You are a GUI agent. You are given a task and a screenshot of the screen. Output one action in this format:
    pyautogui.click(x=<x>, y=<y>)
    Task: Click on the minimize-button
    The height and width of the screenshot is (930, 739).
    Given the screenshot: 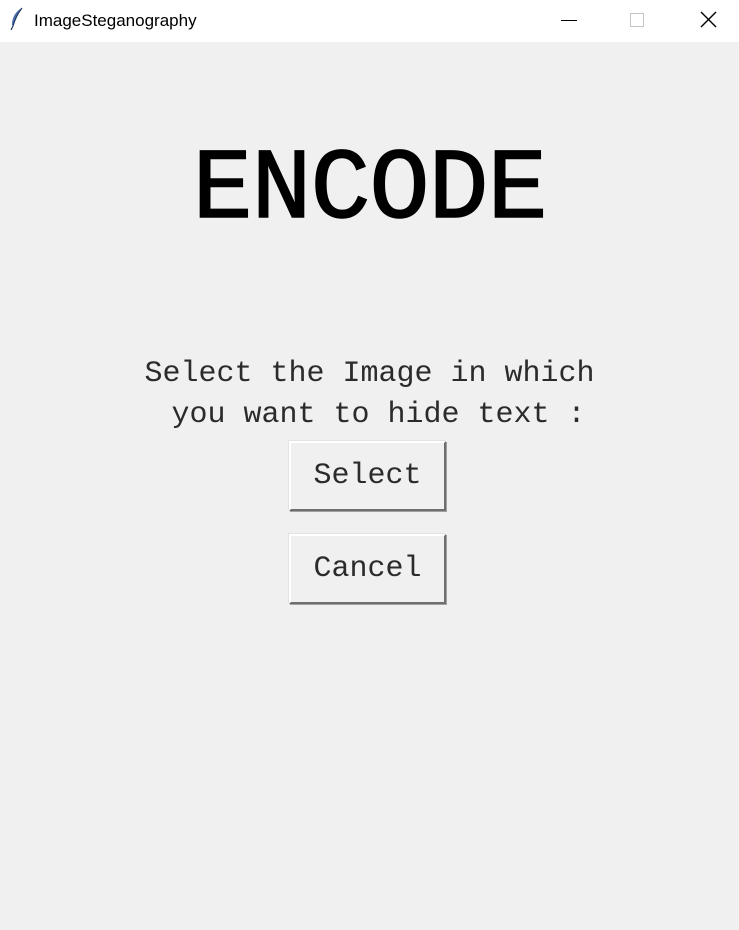 What is the action you would take?
    pyautogui.click(x=569, y=21)
    